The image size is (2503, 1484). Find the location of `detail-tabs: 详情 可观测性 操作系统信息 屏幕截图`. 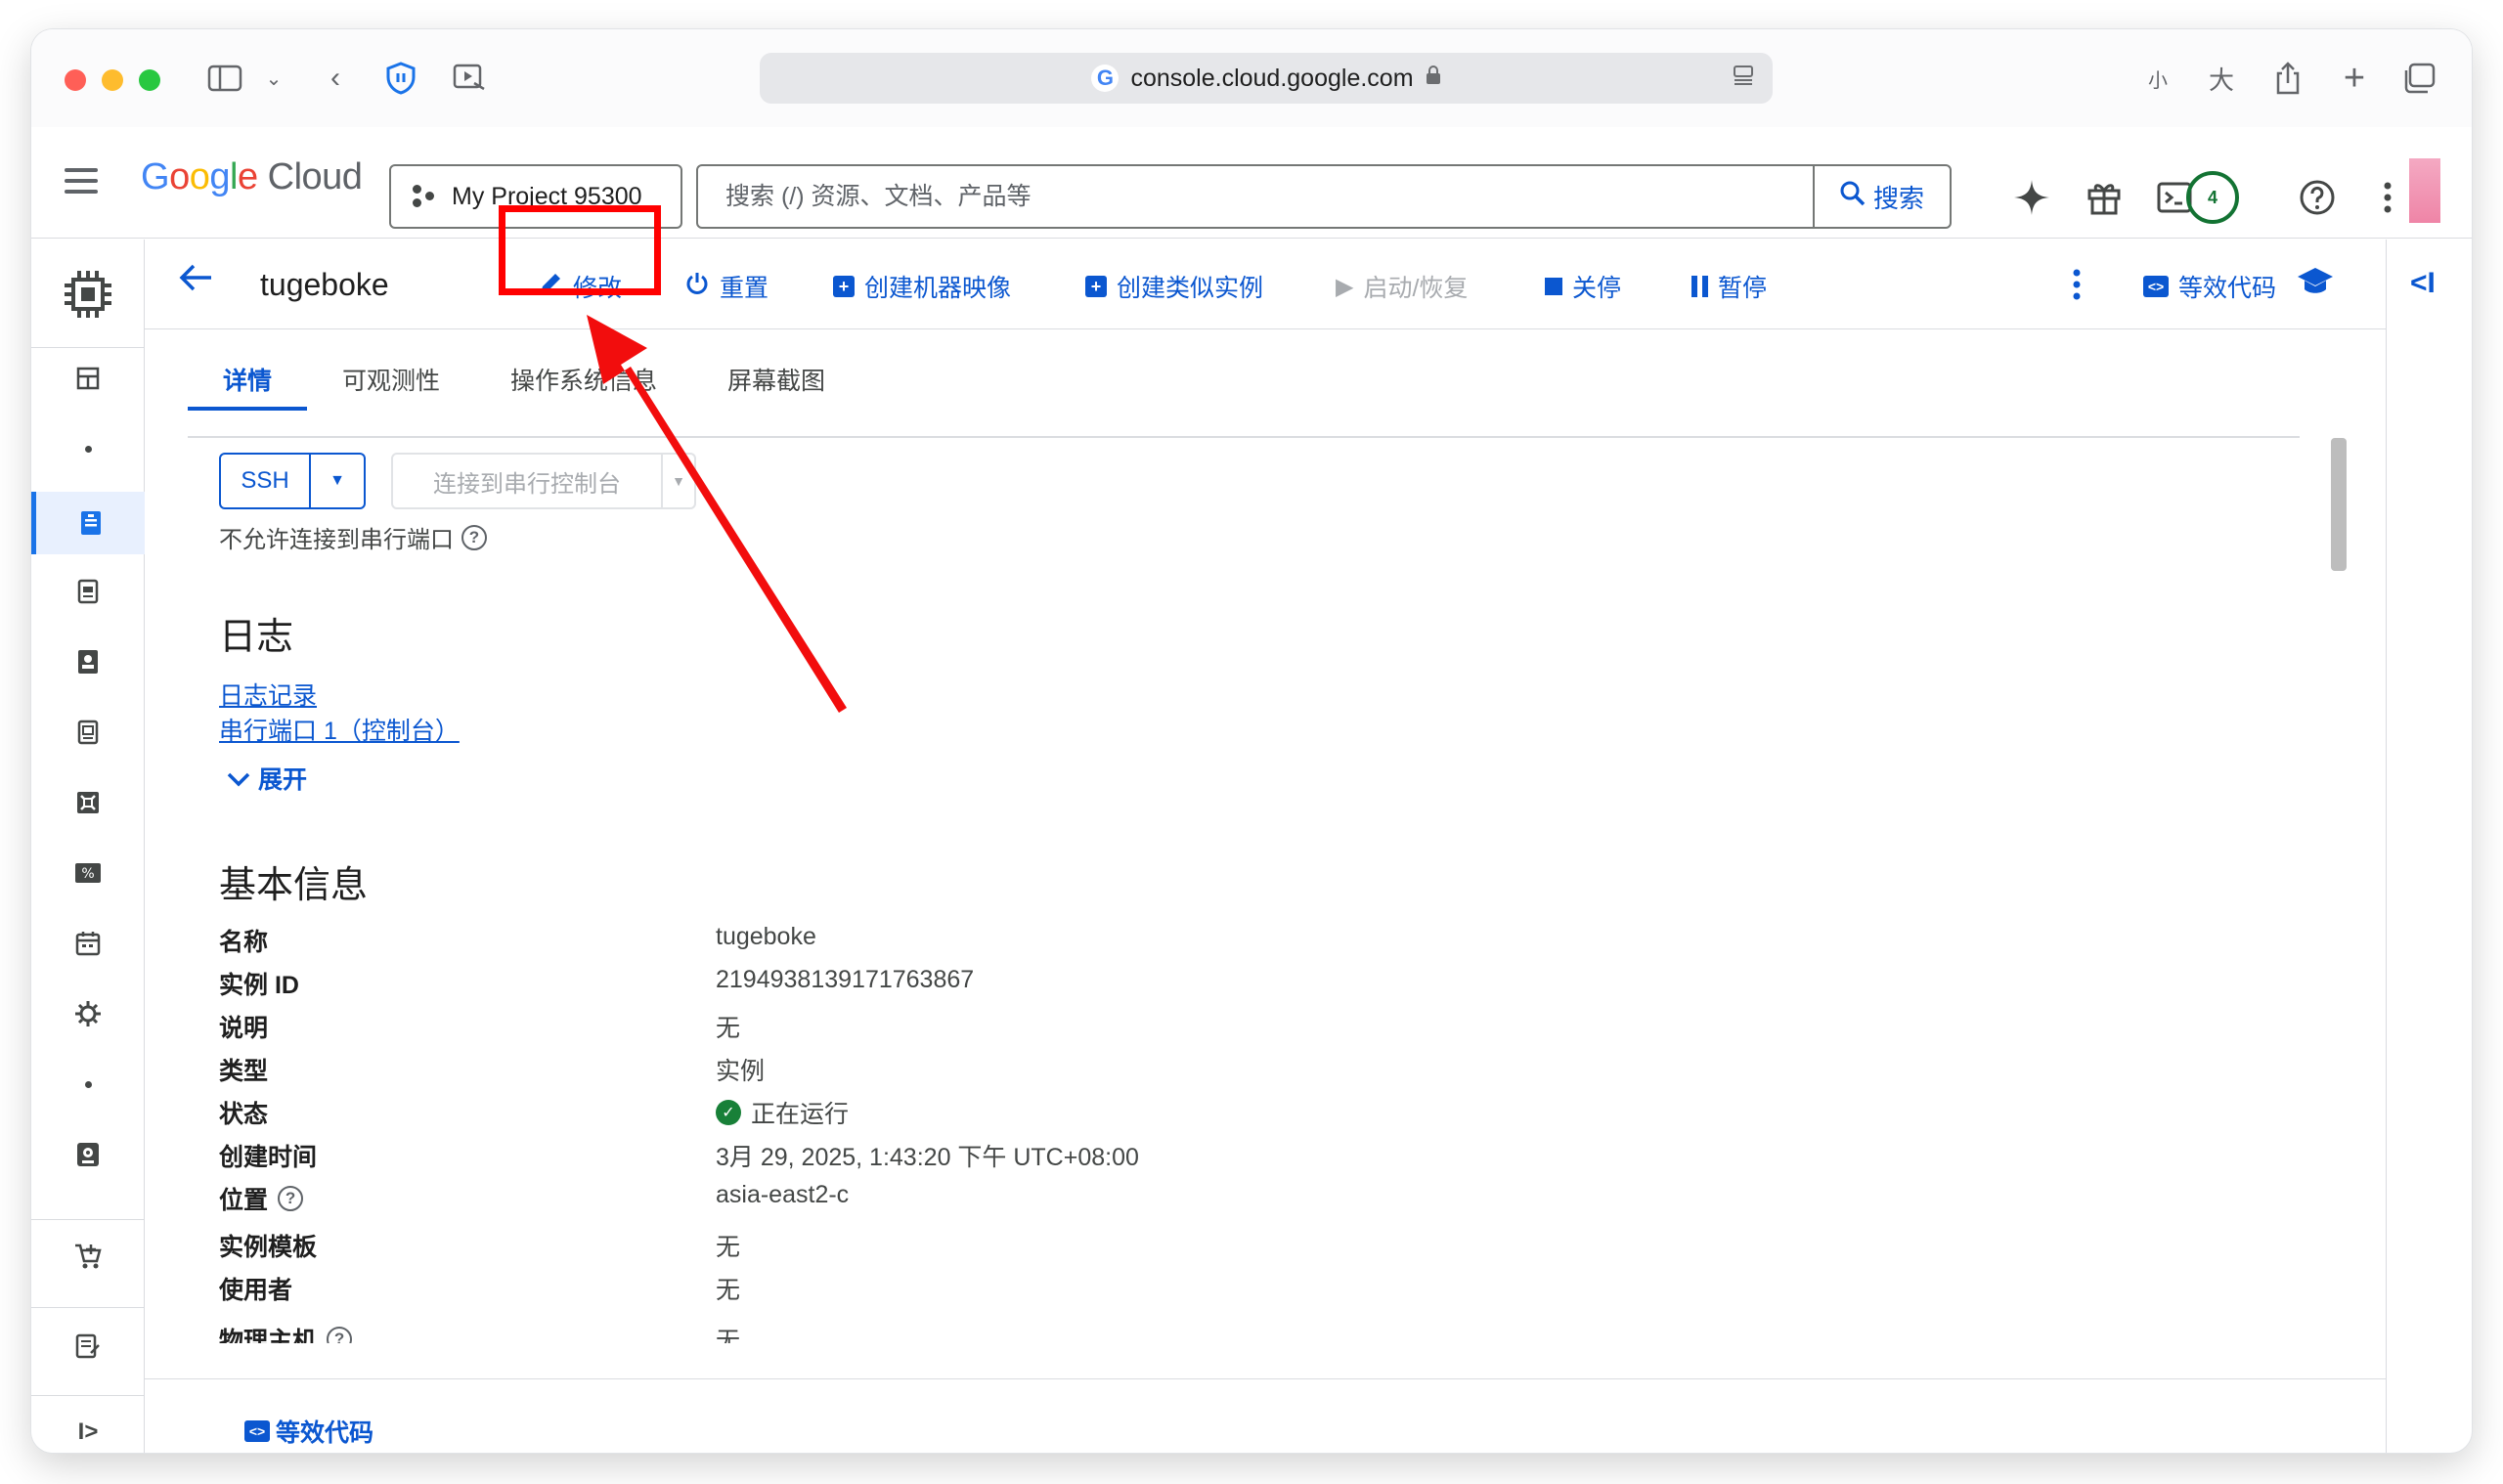

detail-tabs: 详情 可观测性 操作系统信息 屏幕截图 is located at coordinates (524, 381).